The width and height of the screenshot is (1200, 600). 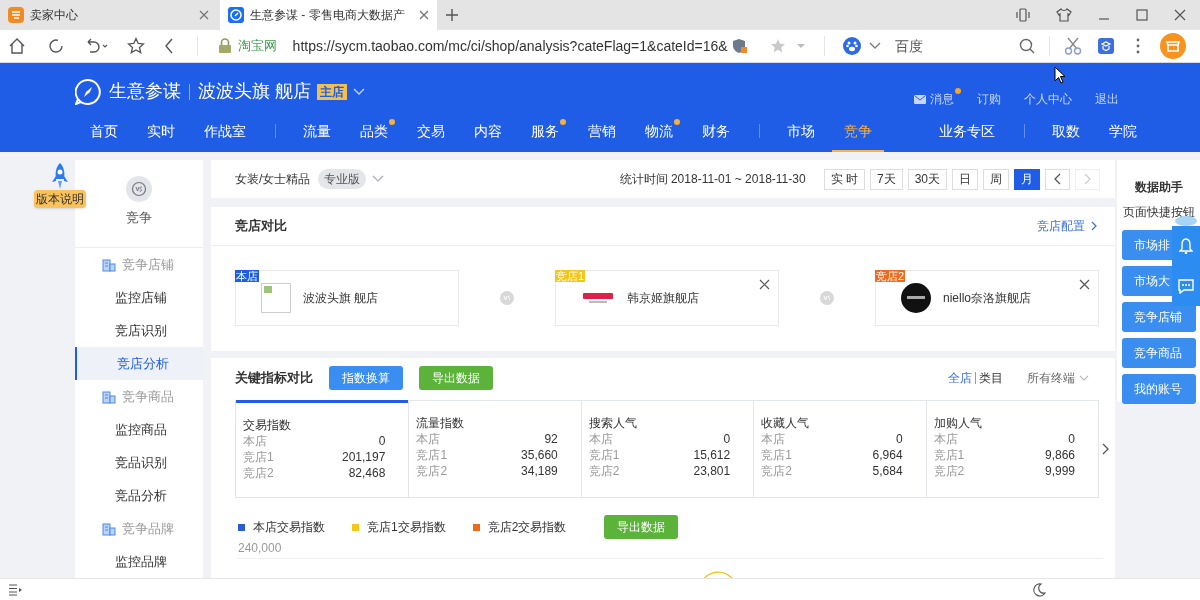 I want to click on scope-link: 类目, so click(x=991, y=378).